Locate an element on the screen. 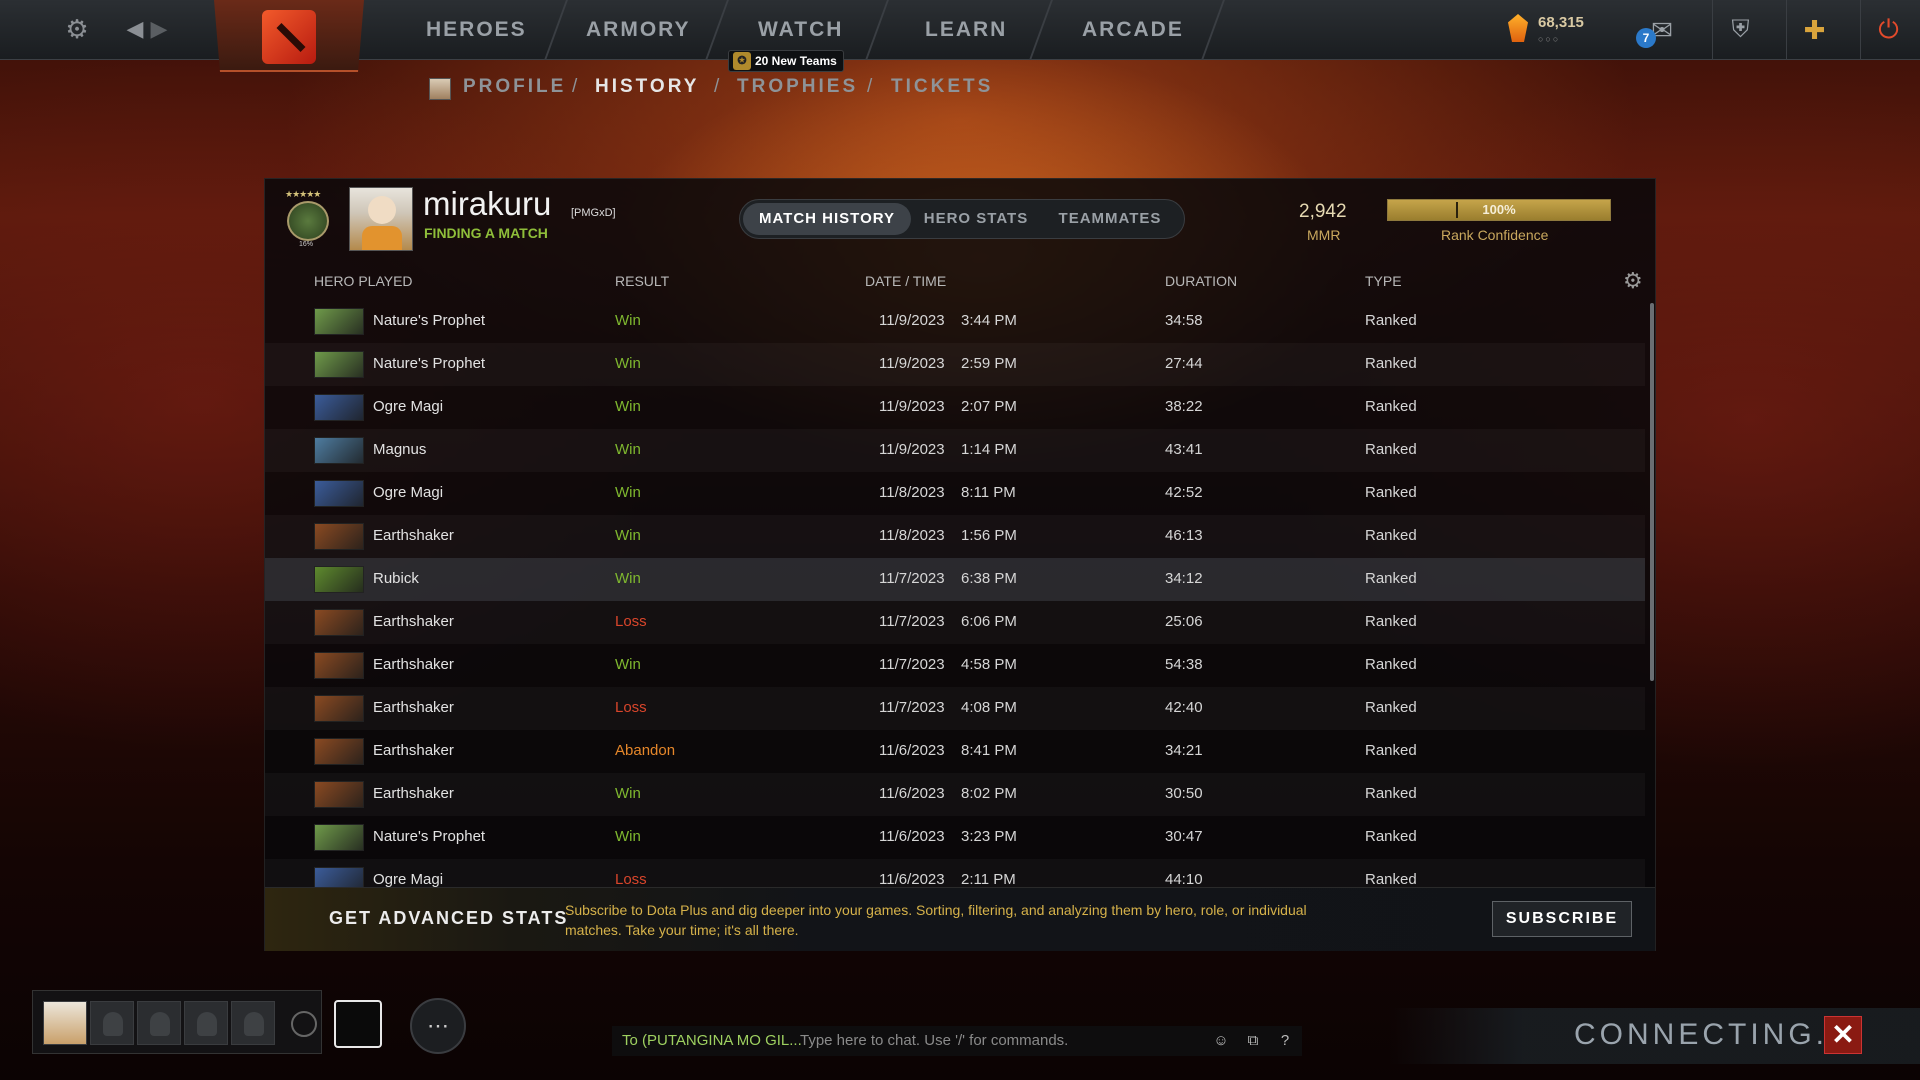 This screenshot has height=1080, width=1920. match-time: 3:44 PM is located at coordinates (989, 320).